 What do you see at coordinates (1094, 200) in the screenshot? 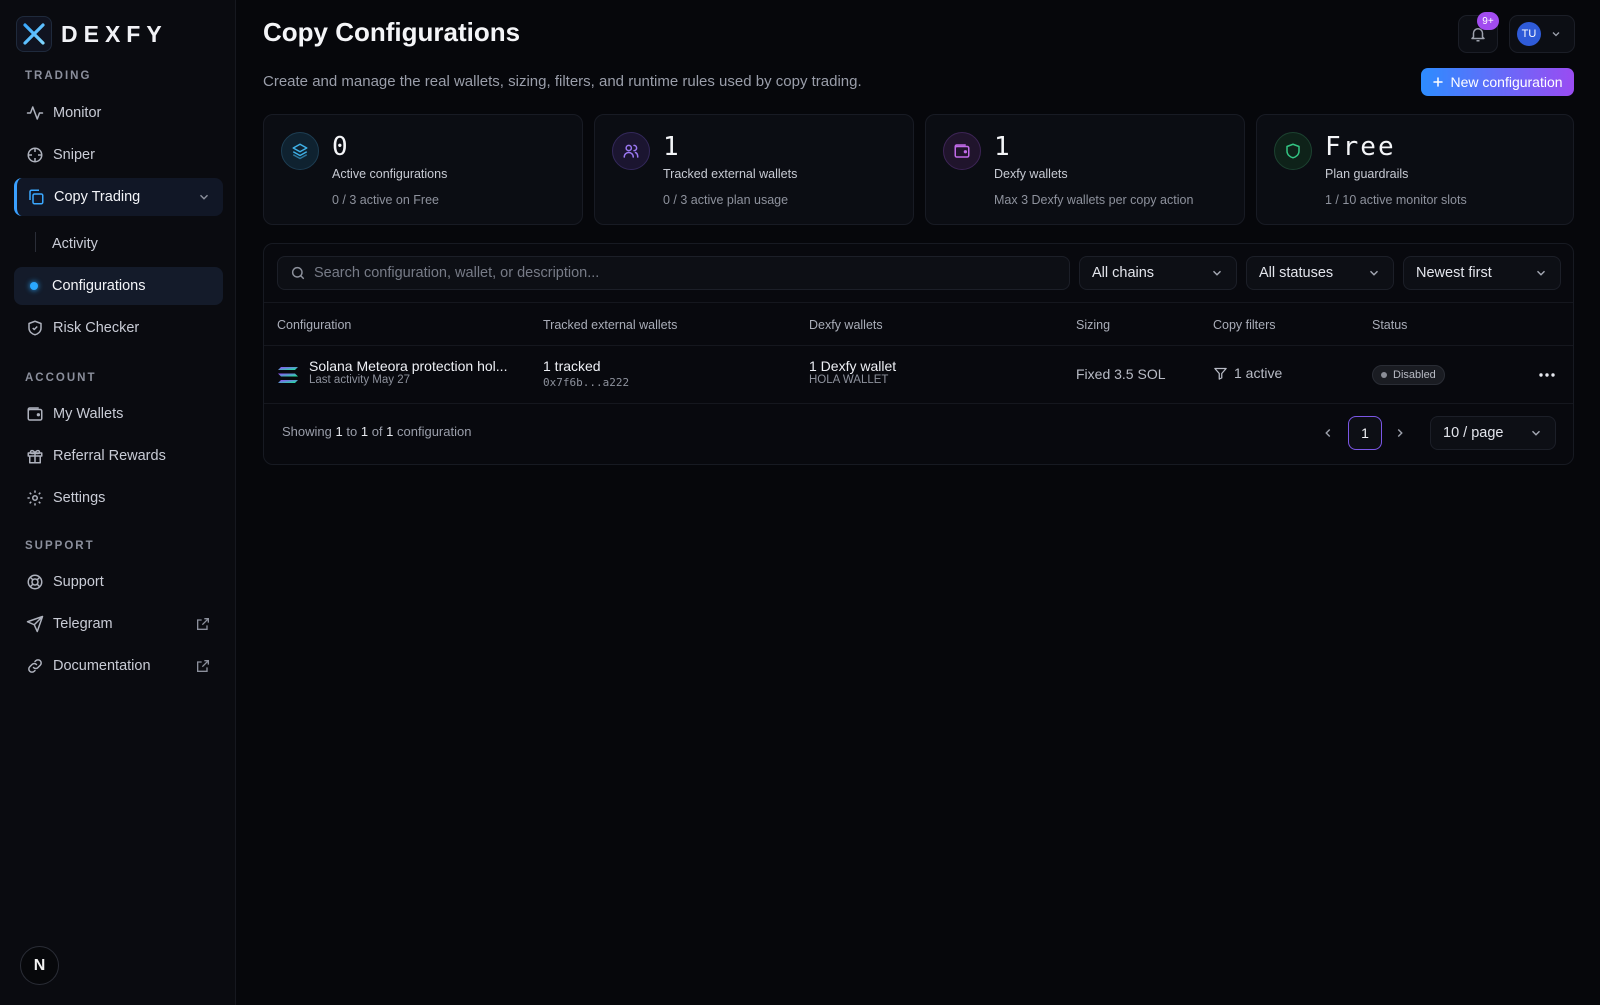
I see `stat-note: Max 3 Dexfy wallets per copy action` at bounding box center [1094, 200].